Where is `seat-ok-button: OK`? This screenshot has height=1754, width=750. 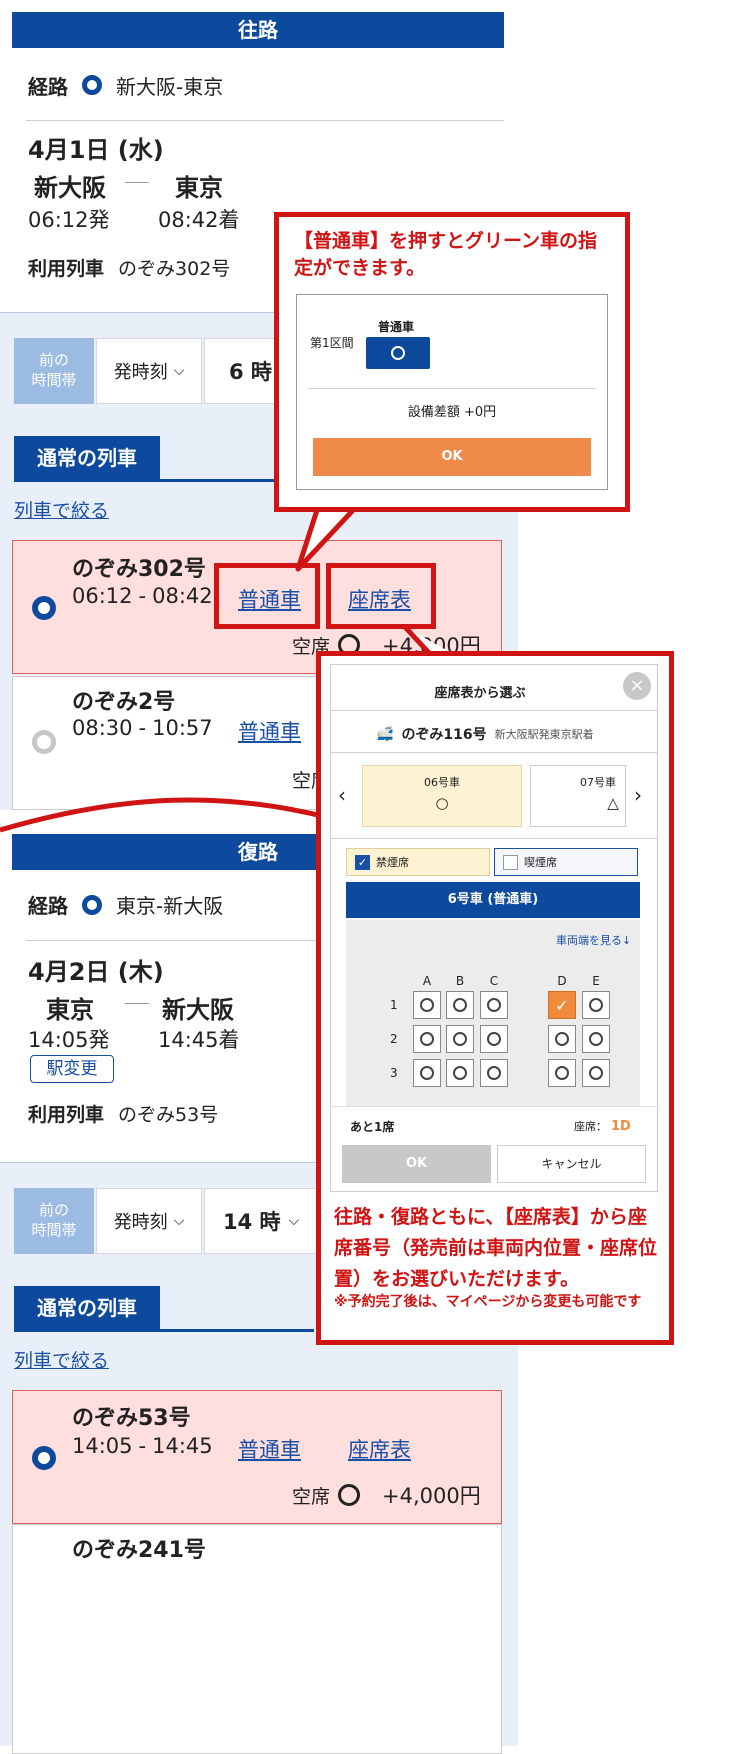
seat-ok-button: OK is located at coordinates (416, 1164).